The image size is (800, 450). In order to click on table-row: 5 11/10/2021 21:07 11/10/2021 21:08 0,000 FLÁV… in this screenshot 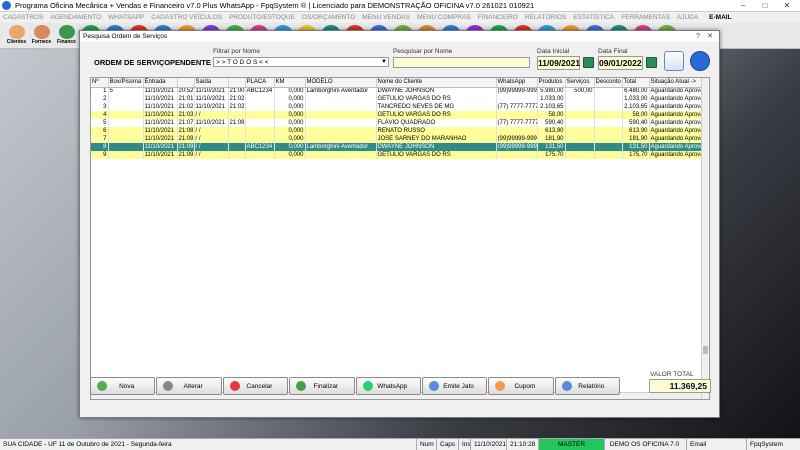, I will do `click(397, 123)`.